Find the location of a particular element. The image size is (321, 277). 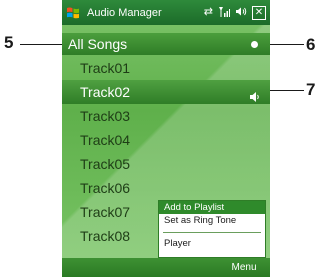

menu-item-add-to-playlist: Add to Playlist is located at coordinates (212, 207).